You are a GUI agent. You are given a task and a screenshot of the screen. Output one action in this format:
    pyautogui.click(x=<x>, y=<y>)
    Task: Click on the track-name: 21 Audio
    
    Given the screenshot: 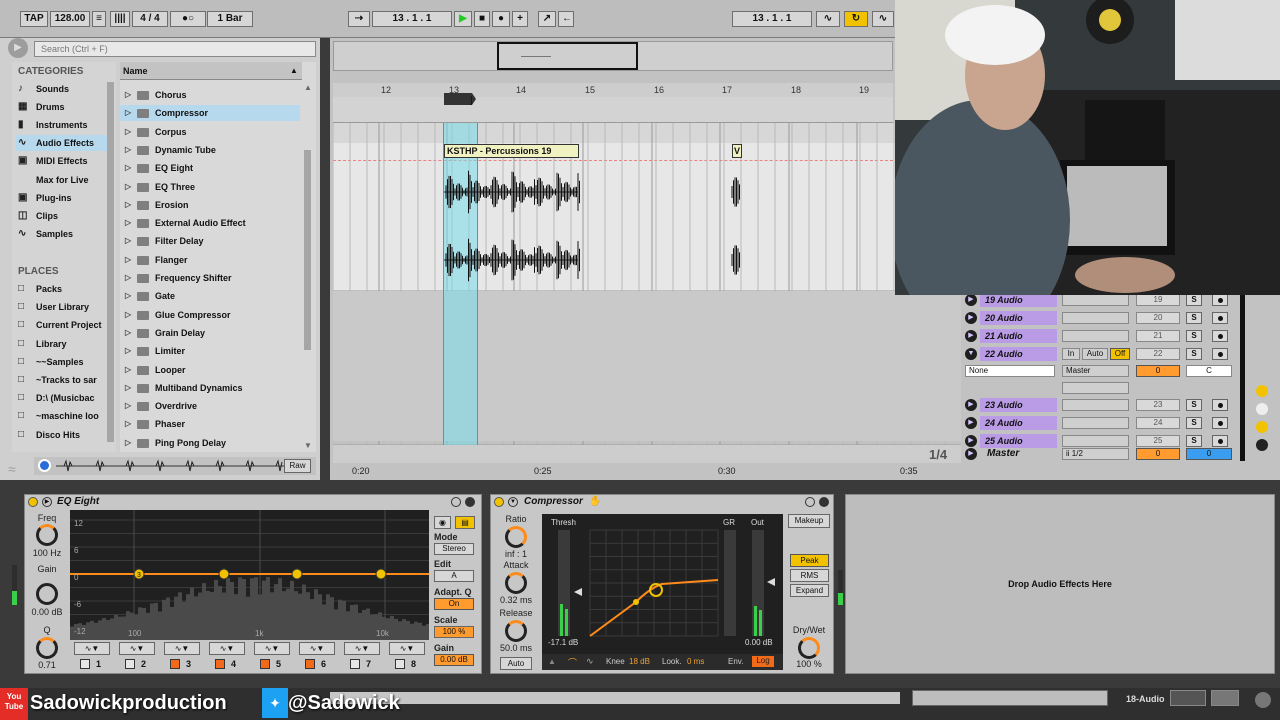 What is the action you would take?
    pyautogui.click(x=1018, y=336)
    